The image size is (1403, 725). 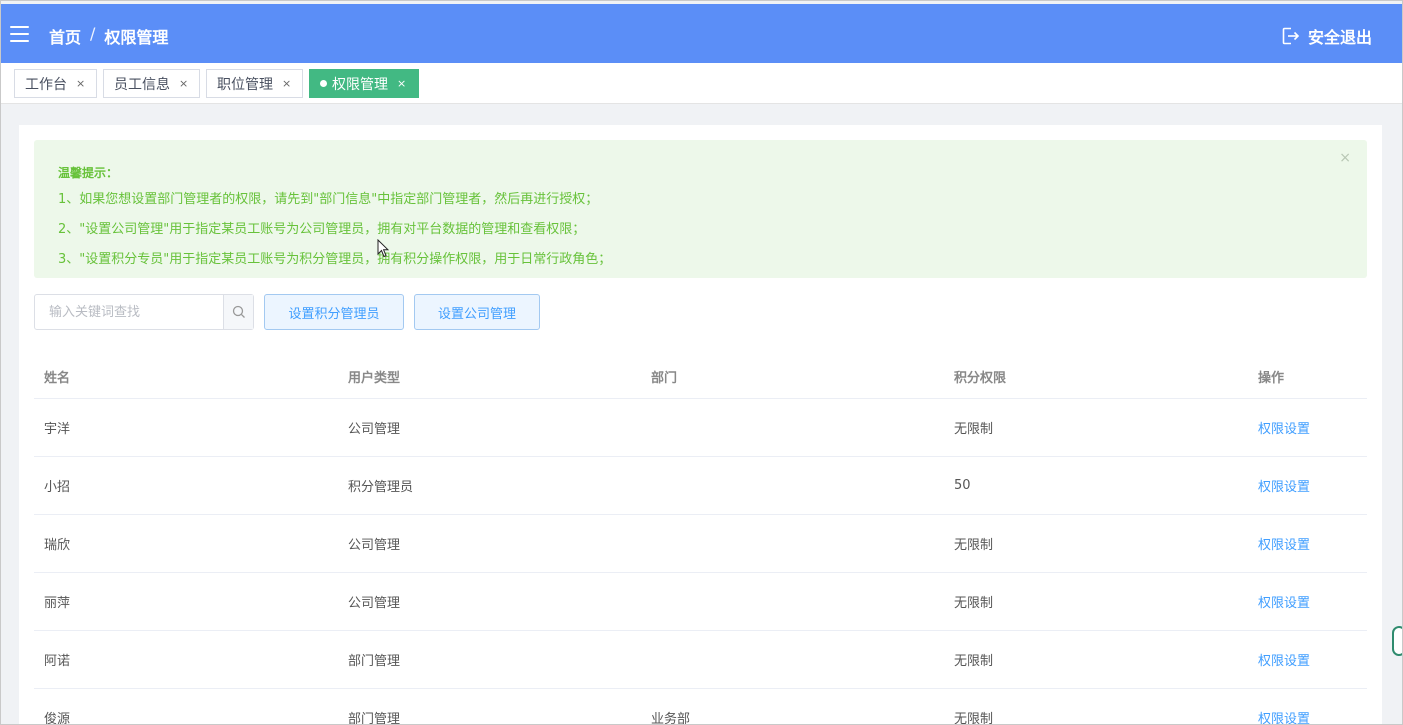 I want to click on breadcrumb: 首页 / 权限管理, so click(x=108, y=36).